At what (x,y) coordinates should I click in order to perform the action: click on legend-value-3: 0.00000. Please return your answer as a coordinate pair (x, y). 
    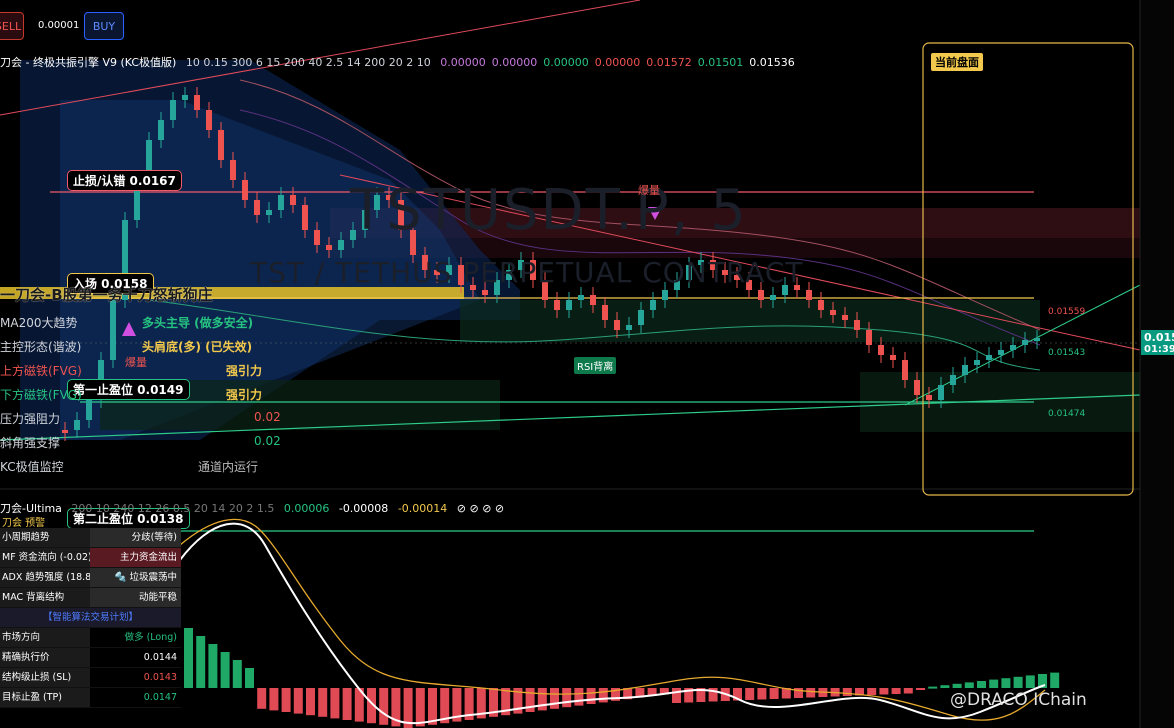
    Looking at the image, I should click on (617, 62).